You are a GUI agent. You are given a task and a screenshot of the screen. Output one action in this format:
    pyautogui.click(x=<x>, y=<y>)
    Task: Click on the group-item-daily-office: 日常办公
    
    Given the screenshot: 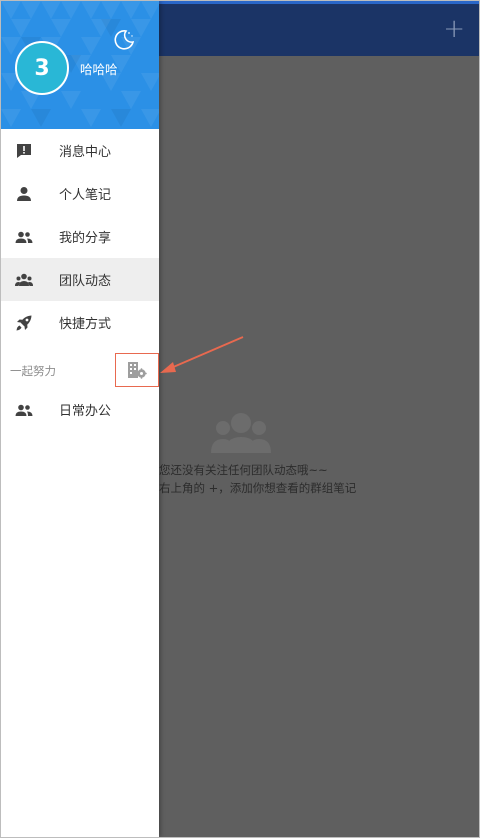 What is the action you would take?
    pyautogui.click(x=80, y=409)
    